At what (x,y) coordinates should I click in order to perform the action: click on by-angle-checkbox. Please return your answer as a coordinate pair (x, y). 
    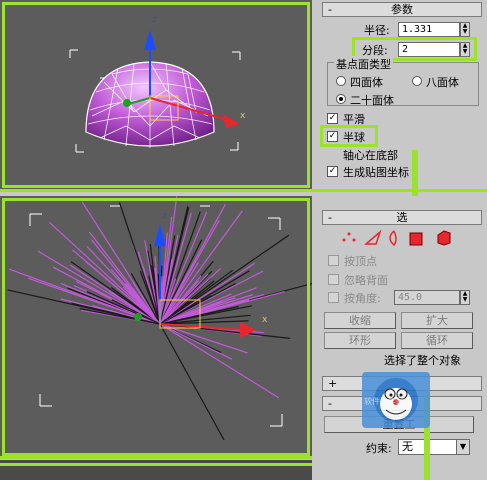
    Looking at the image, I should click on (333, 297).